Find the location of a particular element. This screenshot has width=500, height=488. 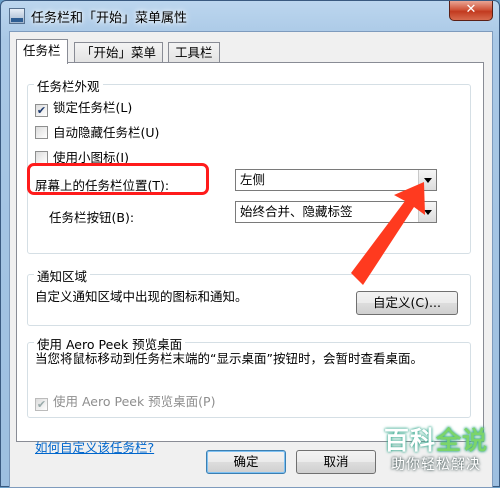

watermark-logo: 百科全说 助你轻松解决 is located at coordinates (436, 457).